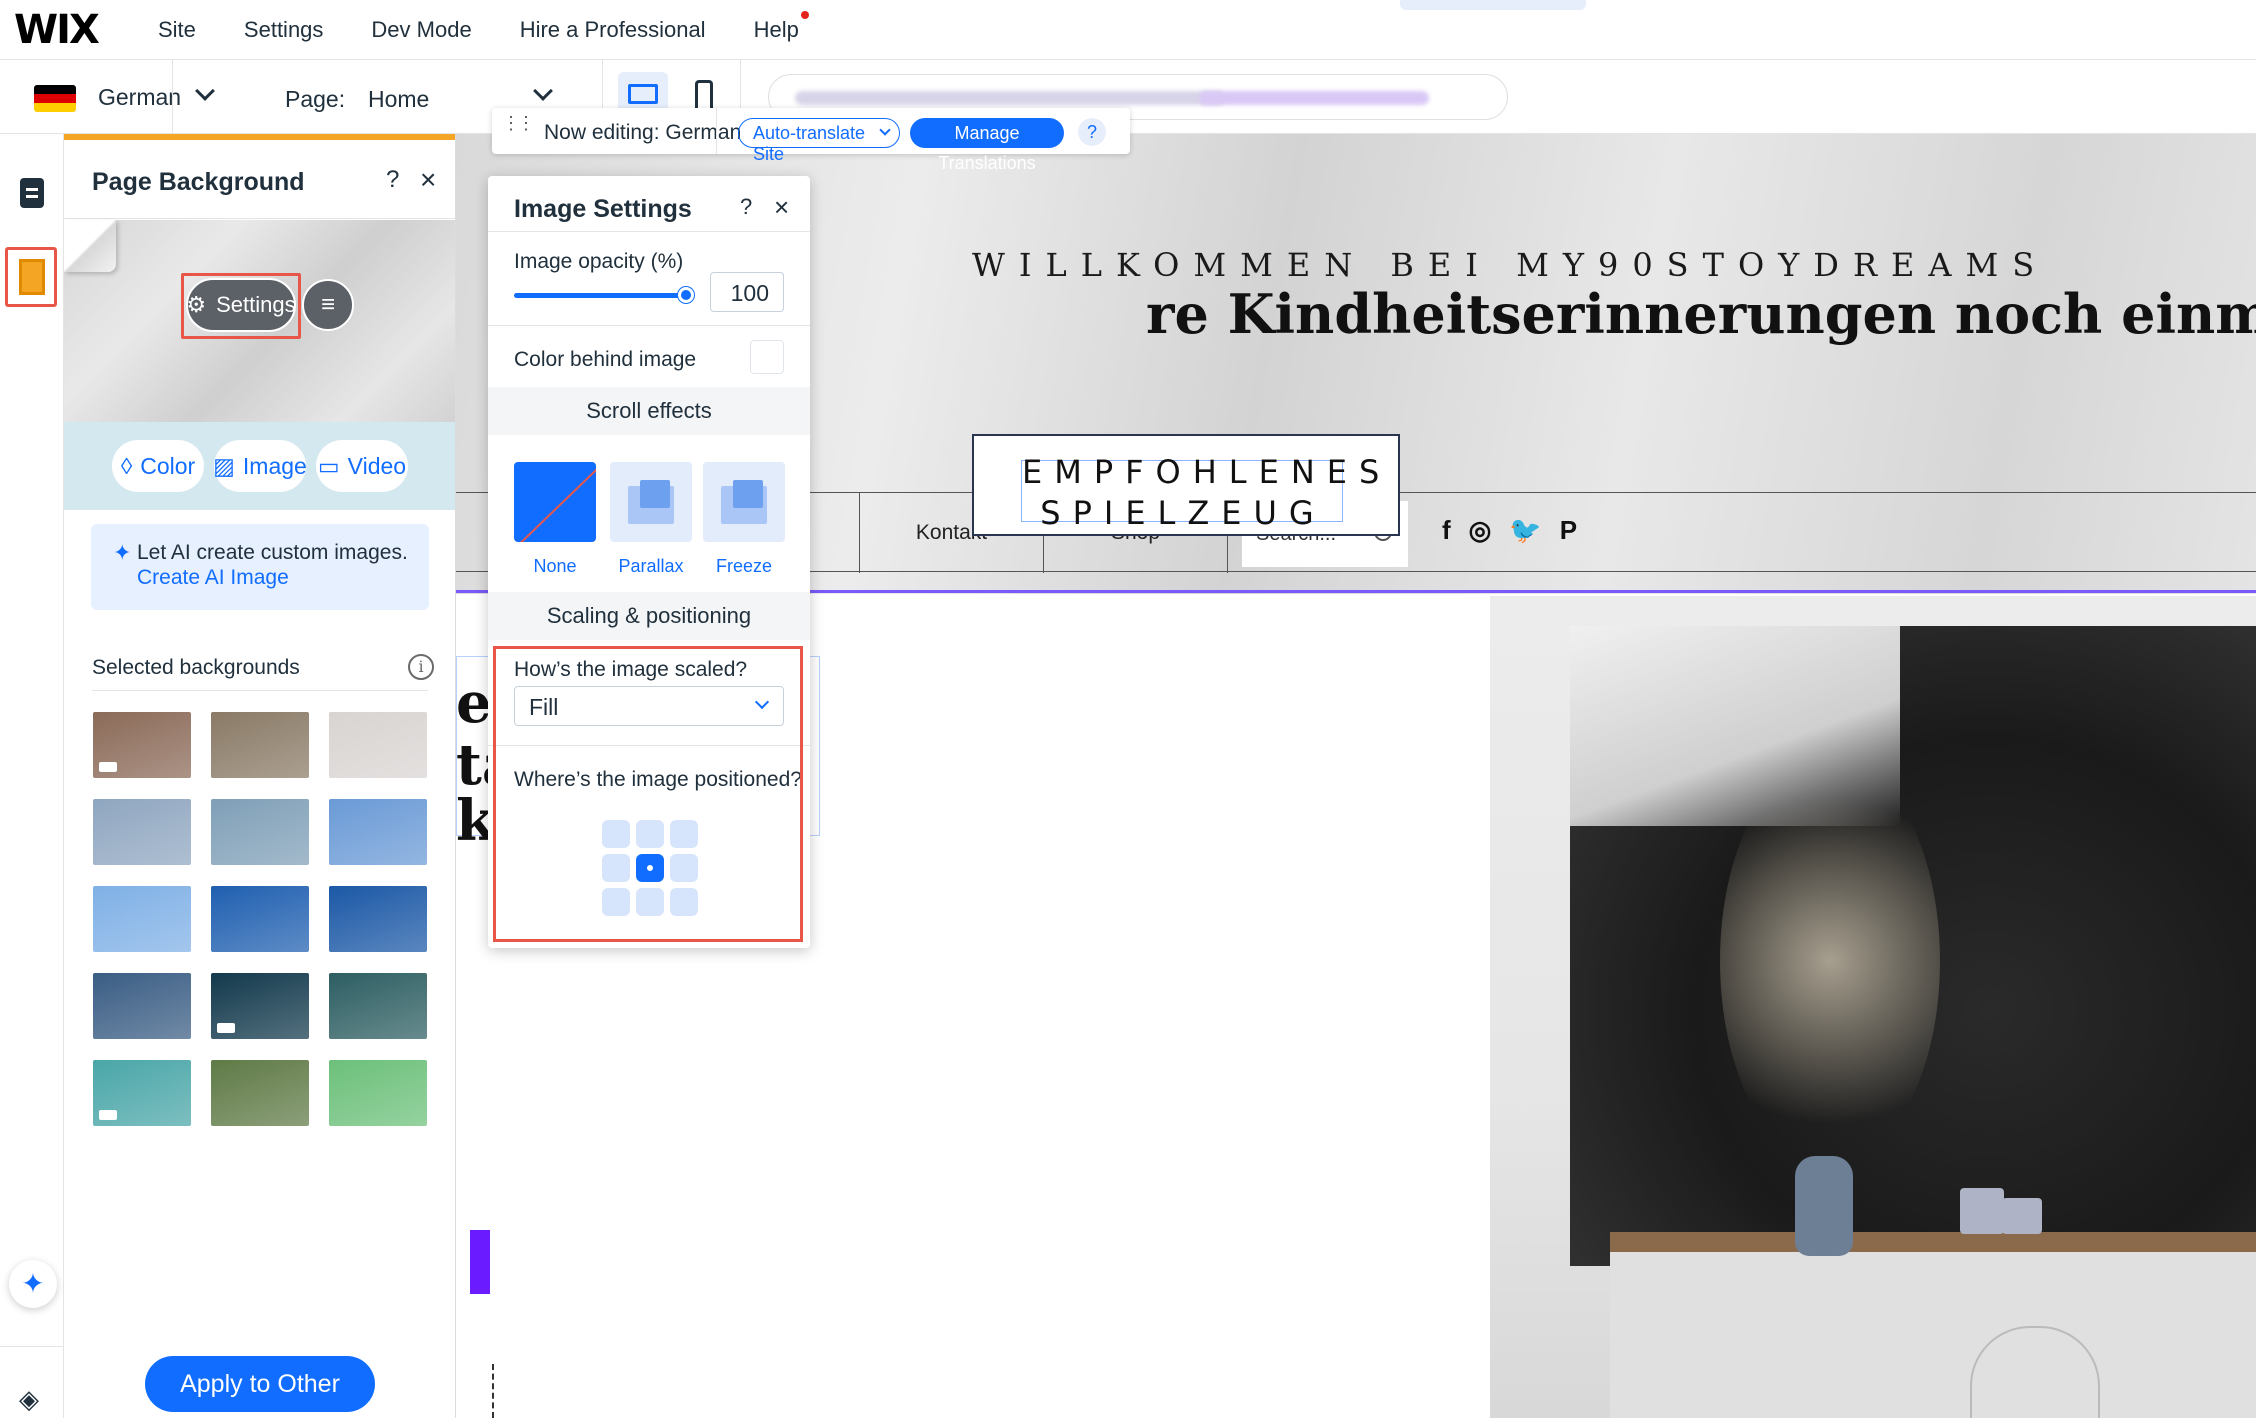 Image resolution: width=2256 pixels, height=1418 pixels. I want to click on notification-dot, so click(804, 14).